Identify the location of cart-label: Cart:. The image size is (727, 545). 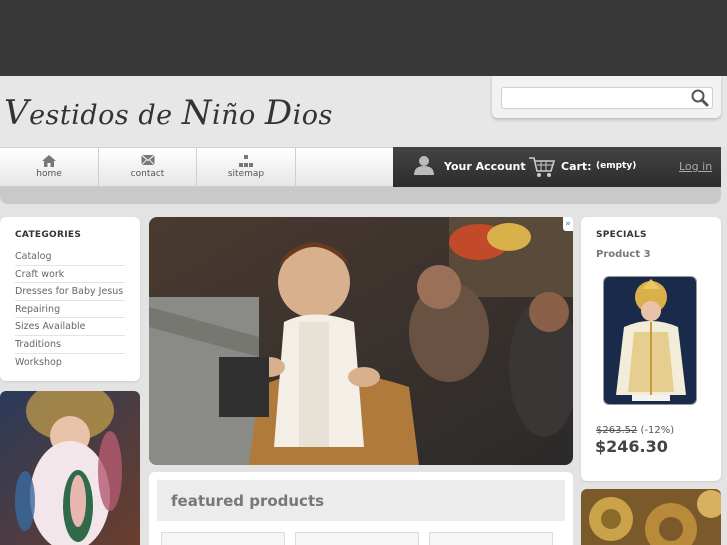
(576, 166).